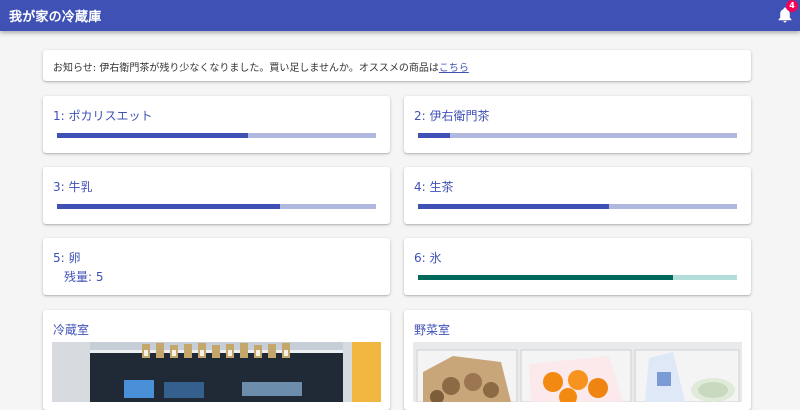 The image size is (800, 410). What do you see at coordinates (103, 116) in the screenshot?
I see `item-label: 1: ポカリスエット` at bounding box center [103, 116].